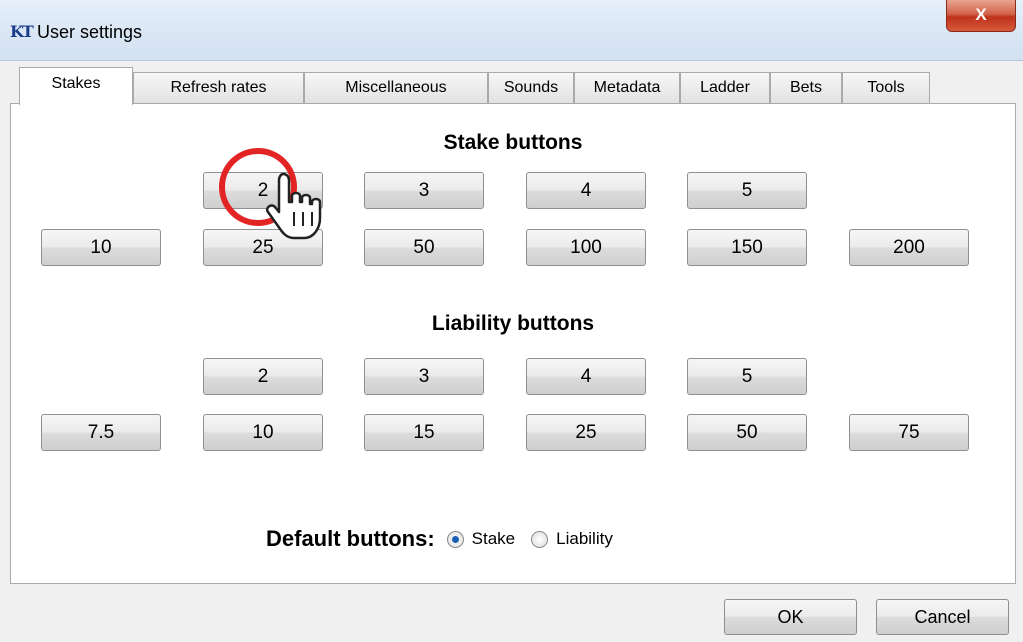 This screenshot has width=1023, height=642. Describe the element at coordinates (511, 30) in the screenshot. I see `title-bar: KT User settings X` at that location.